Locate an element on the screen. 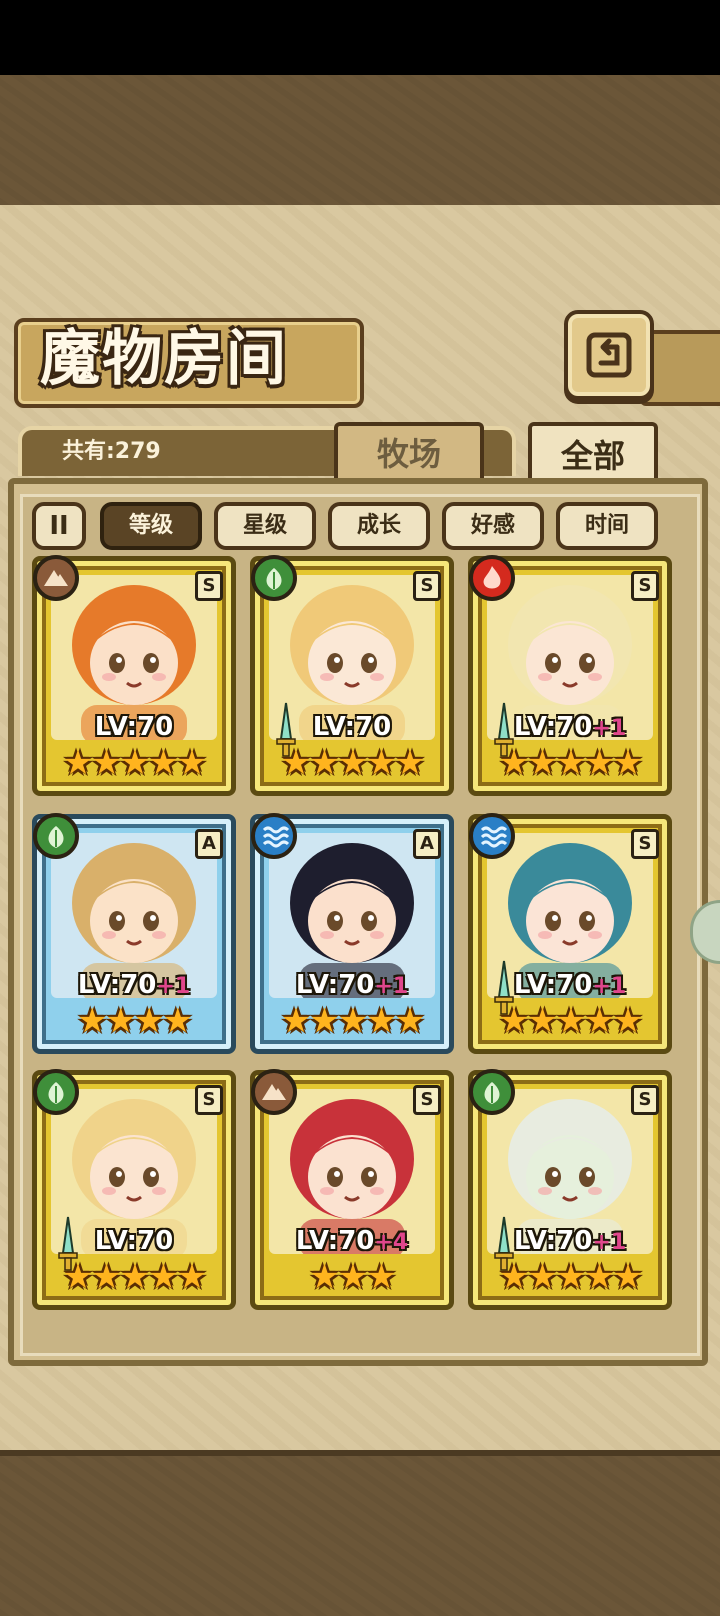  back-button is located at coordinates (609, 355).